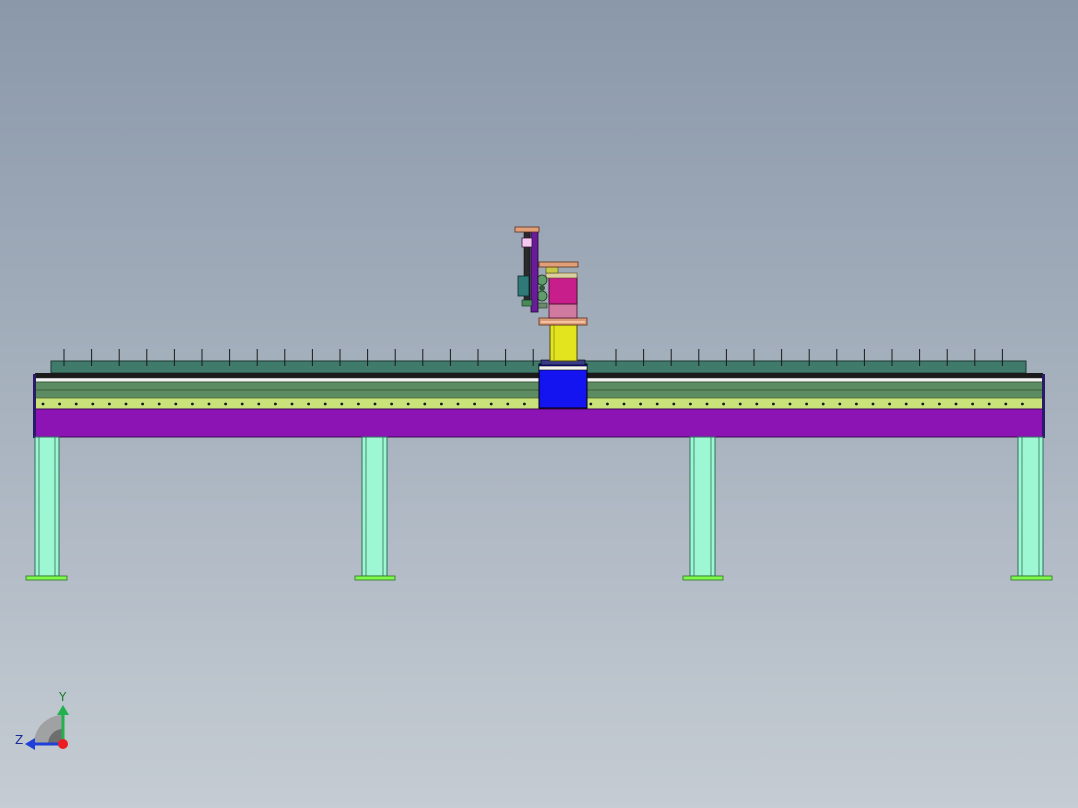 This screenshot has height=808, width=1078. Describe the element at coordinates (539, 423) in the screenshot. I see `beam-purple-frame` at that location.